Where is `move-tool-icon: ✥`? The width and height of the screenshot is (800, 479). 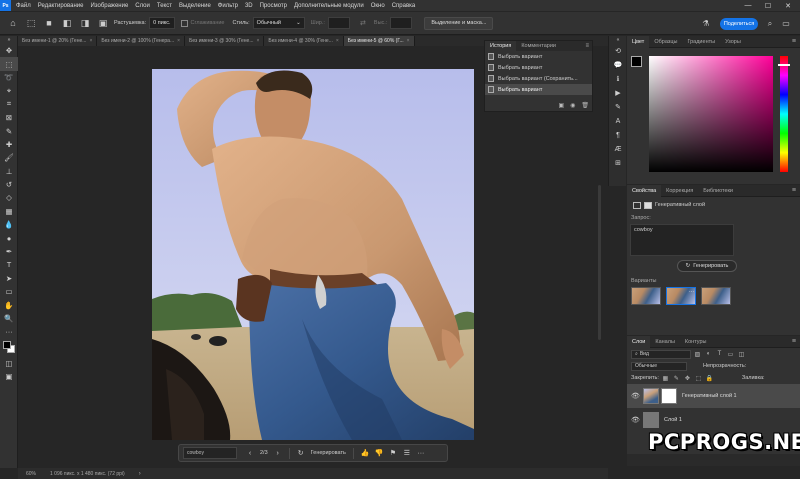
move-tool-icon: ✥ is located at coordinates (9, 50).